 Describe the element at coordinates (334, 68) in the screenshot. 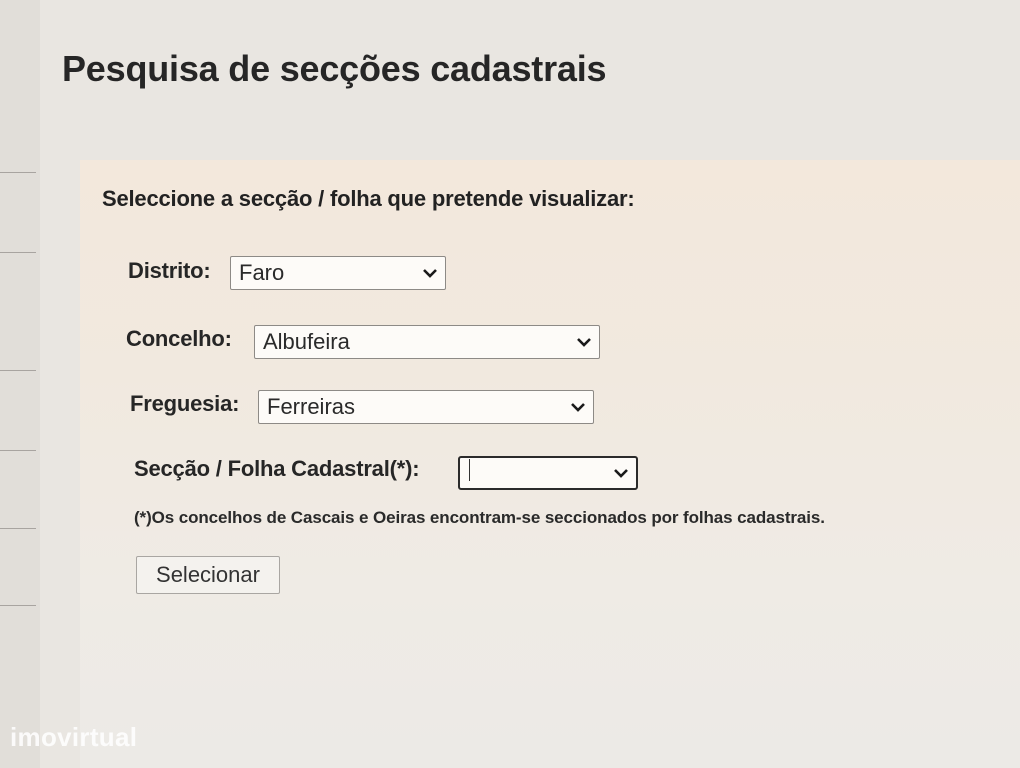

I see `page-title: Pesquisa de secções cadastrais` at that location.